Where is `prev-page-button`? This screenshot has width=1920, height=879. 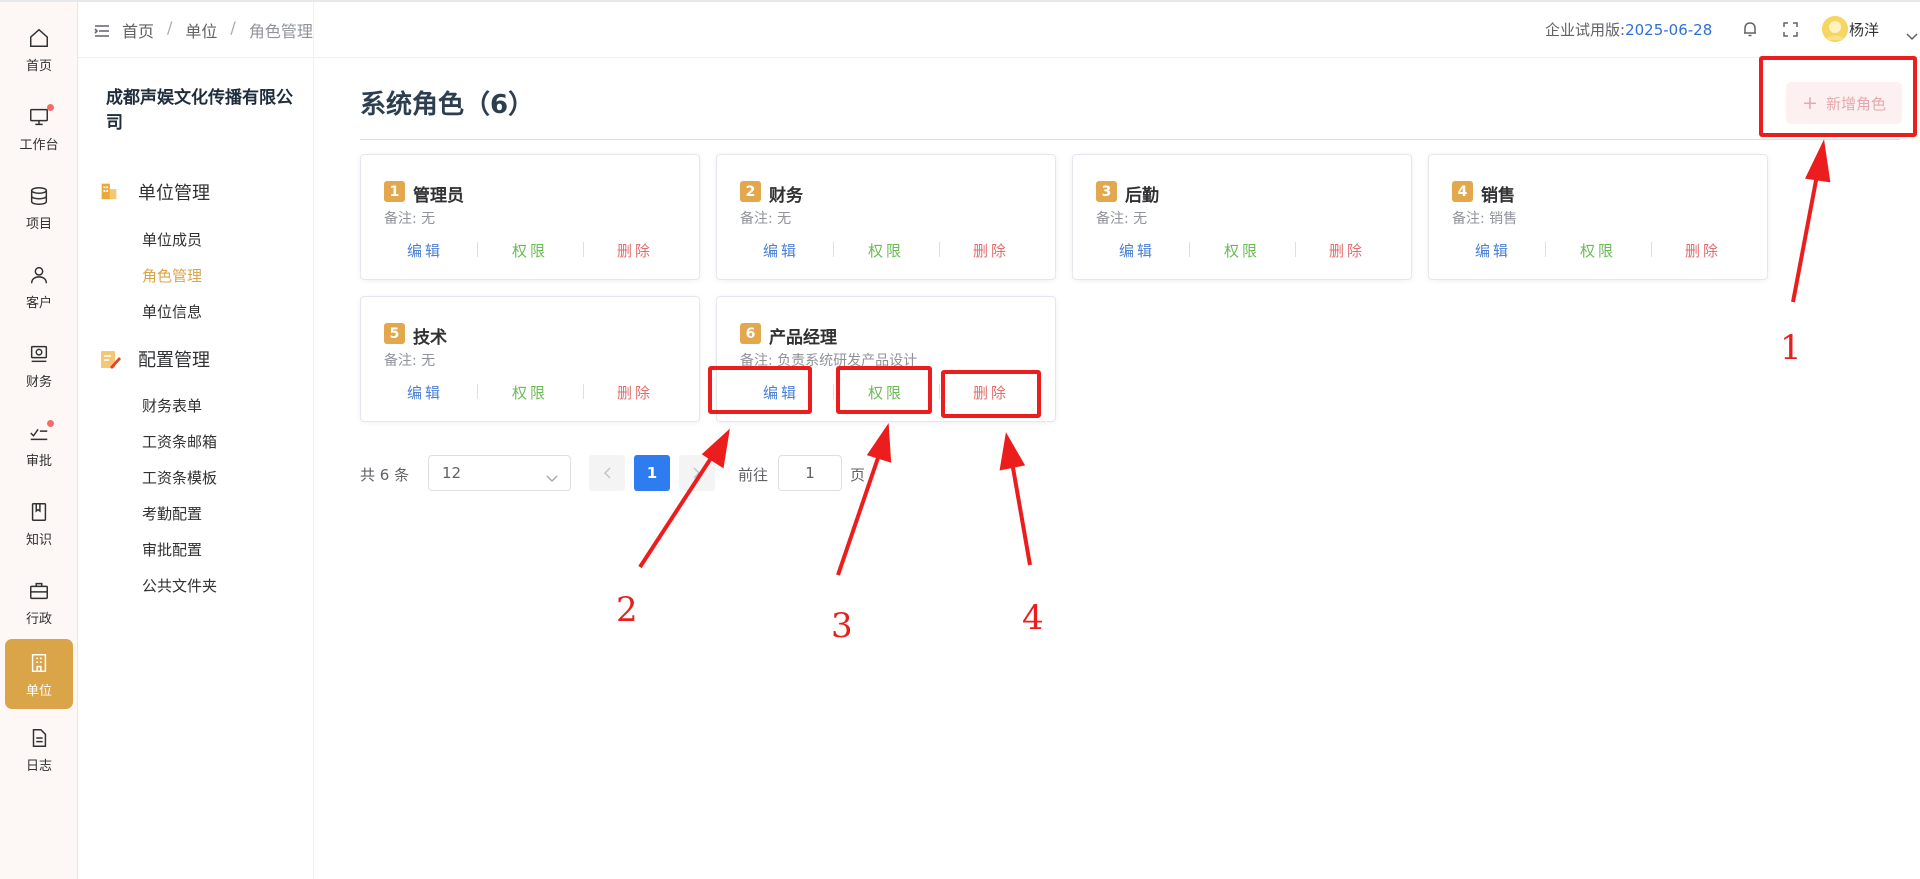 prev-page-button is located at coordinates (607, 473).